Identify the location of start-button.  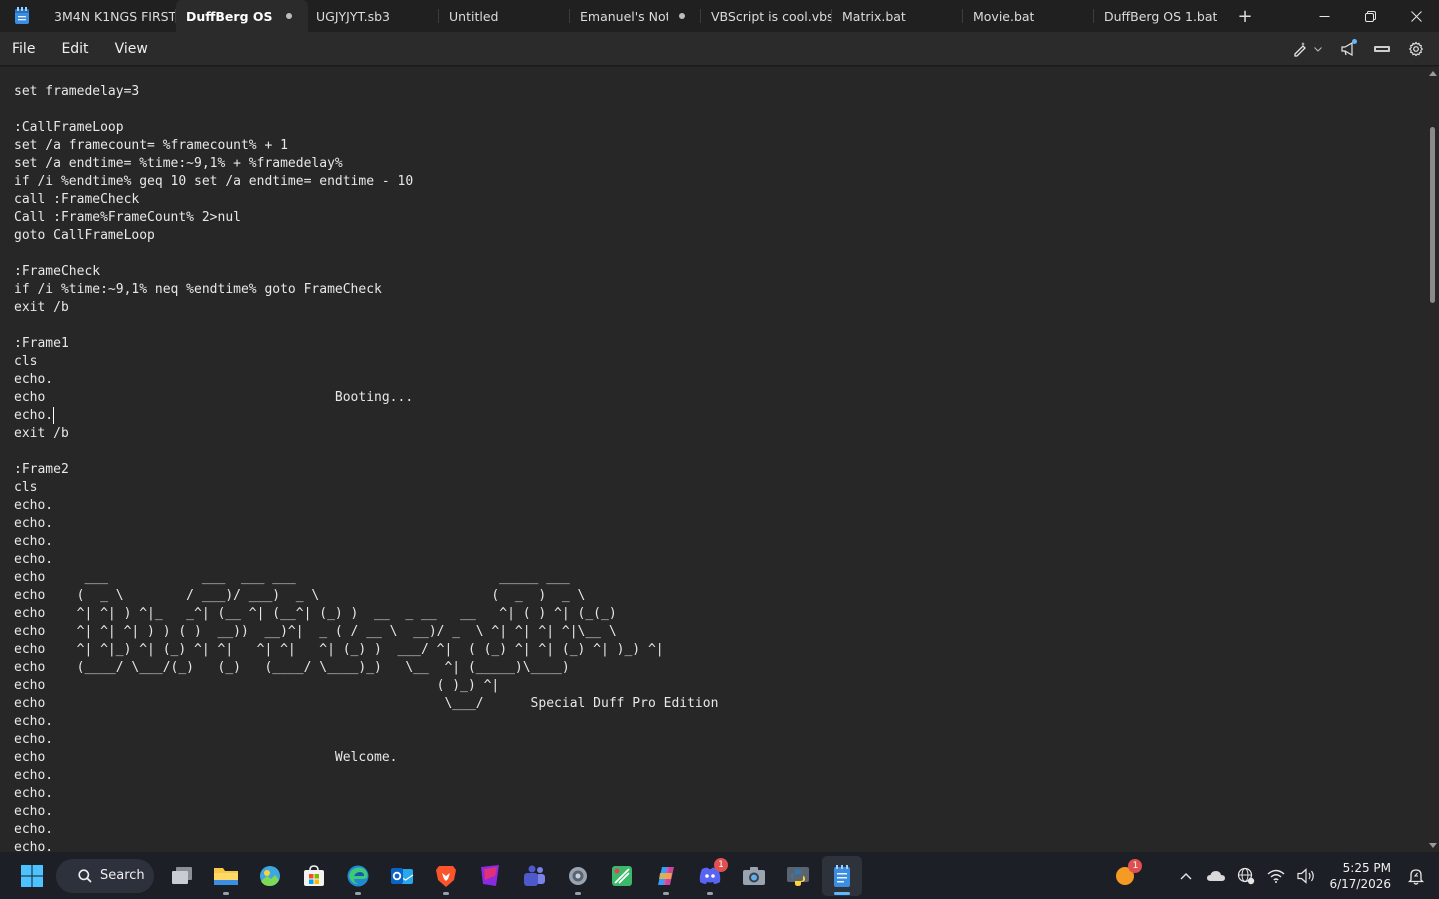
(32, 876).